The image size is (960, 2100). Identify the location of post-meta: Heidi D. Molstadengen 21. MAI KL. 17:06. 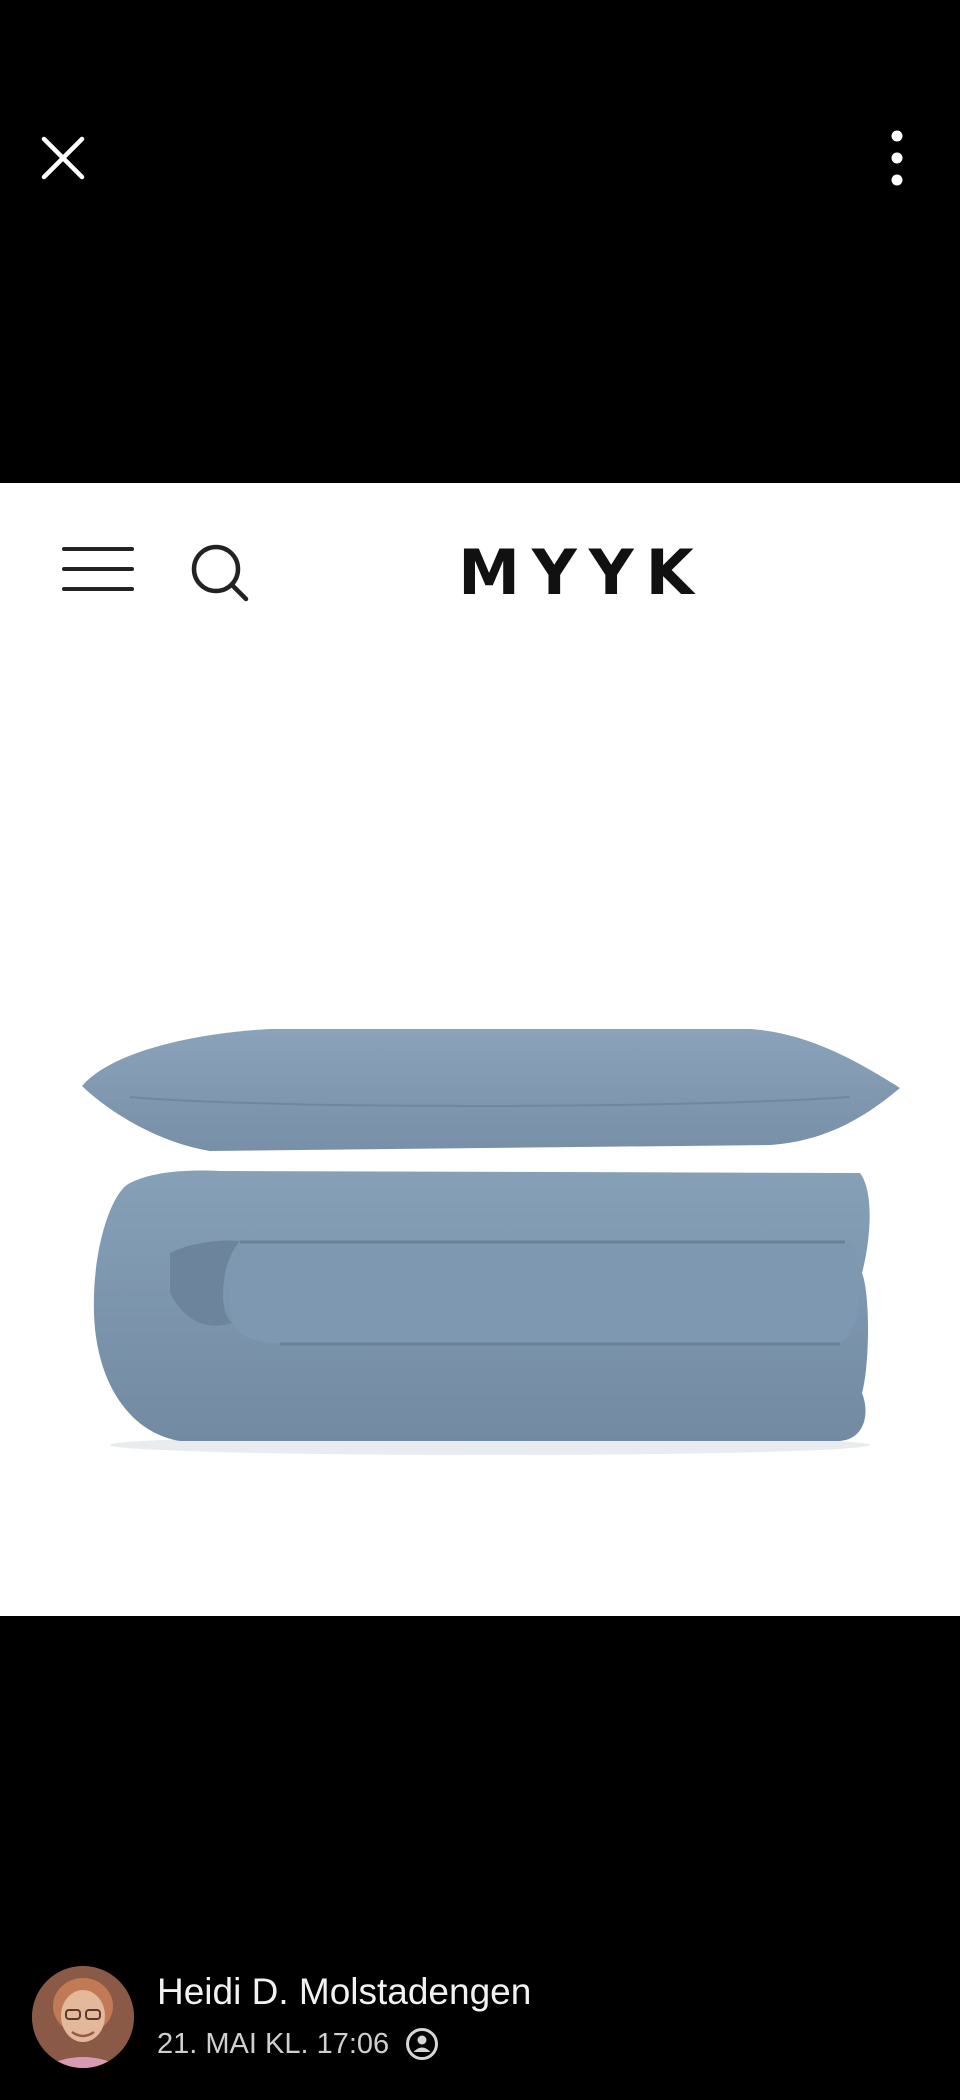
(480, 2019).